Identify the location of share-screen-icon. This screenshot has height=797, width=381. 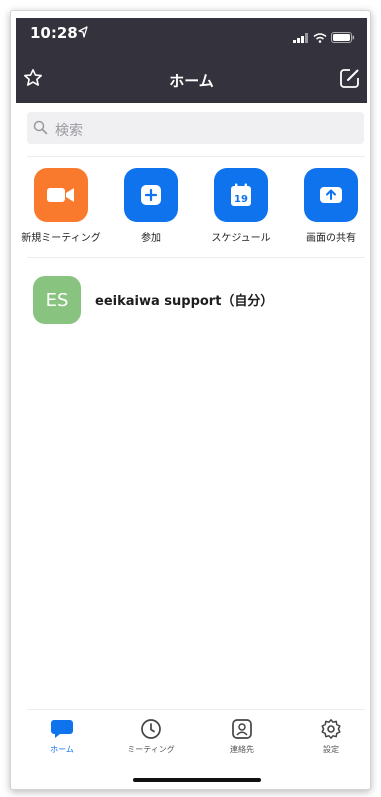
(331, 195).